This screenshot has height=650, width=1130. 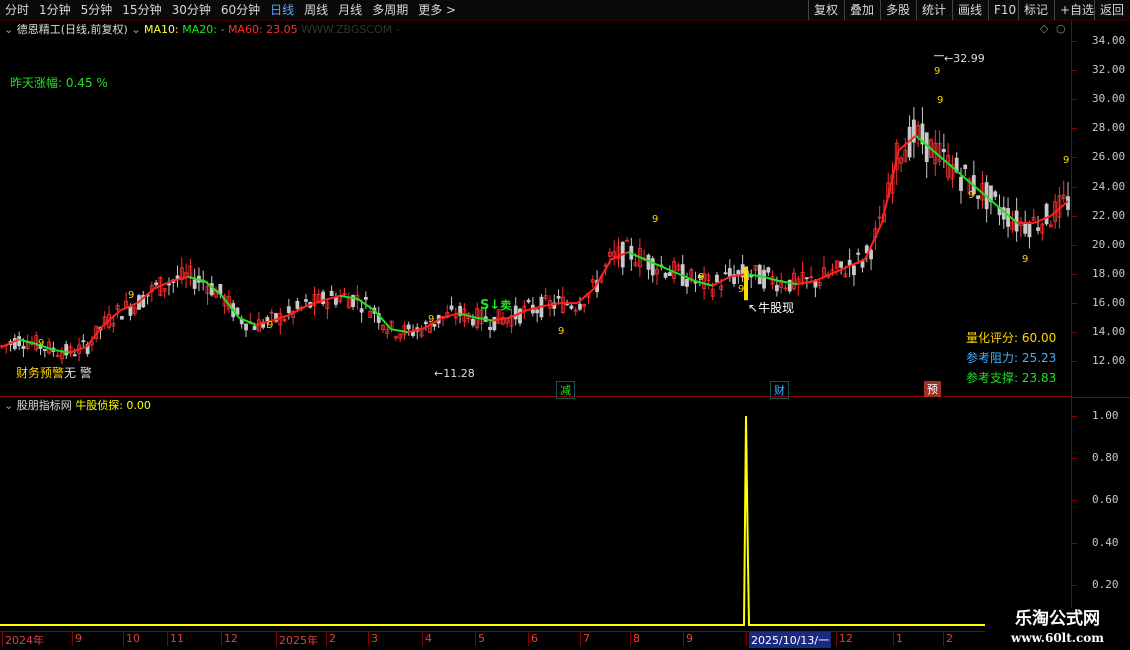 What do you see at coordinates (177, 638) in the screenshot?
I see `x-tick-label: 11` at bounding box center [177, 638].